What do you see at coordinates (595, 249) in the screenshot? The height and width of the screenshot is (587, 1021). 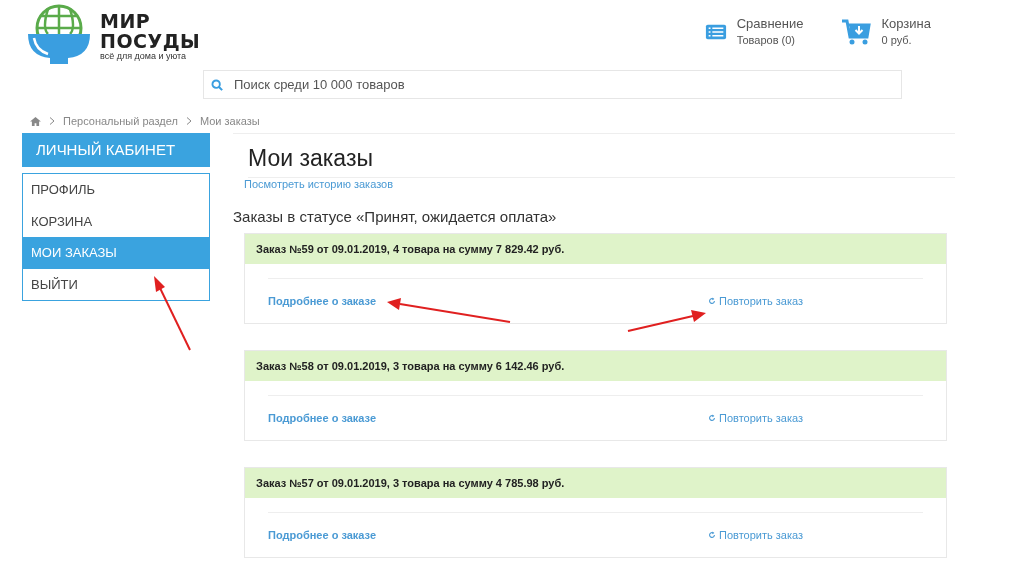 I see `order-title: Заказ №59 от 09.01.2019, 4 товара на сумму 7 829.42 руб.` at bounding box center [595, 249].